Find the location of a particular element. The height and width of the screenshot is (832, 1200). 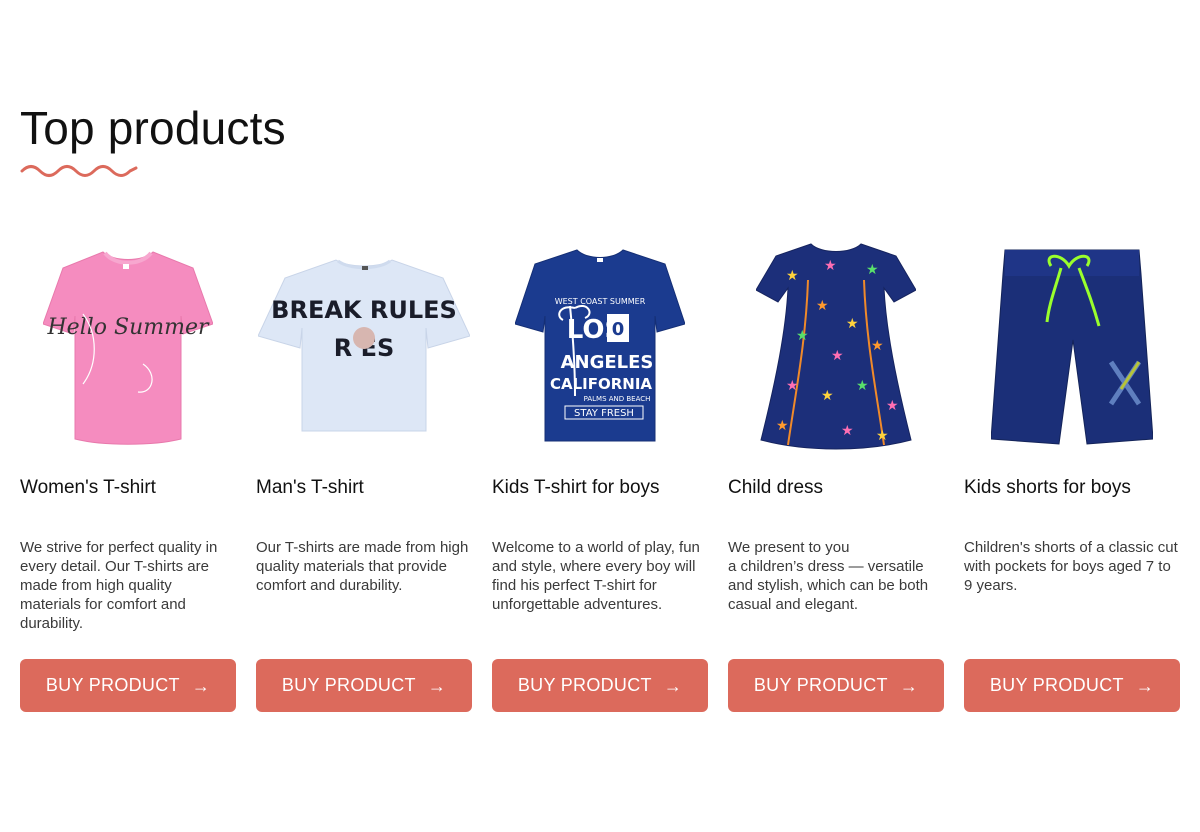

print-line-4: CALIFORNIA is located at coordinates (601, 384).